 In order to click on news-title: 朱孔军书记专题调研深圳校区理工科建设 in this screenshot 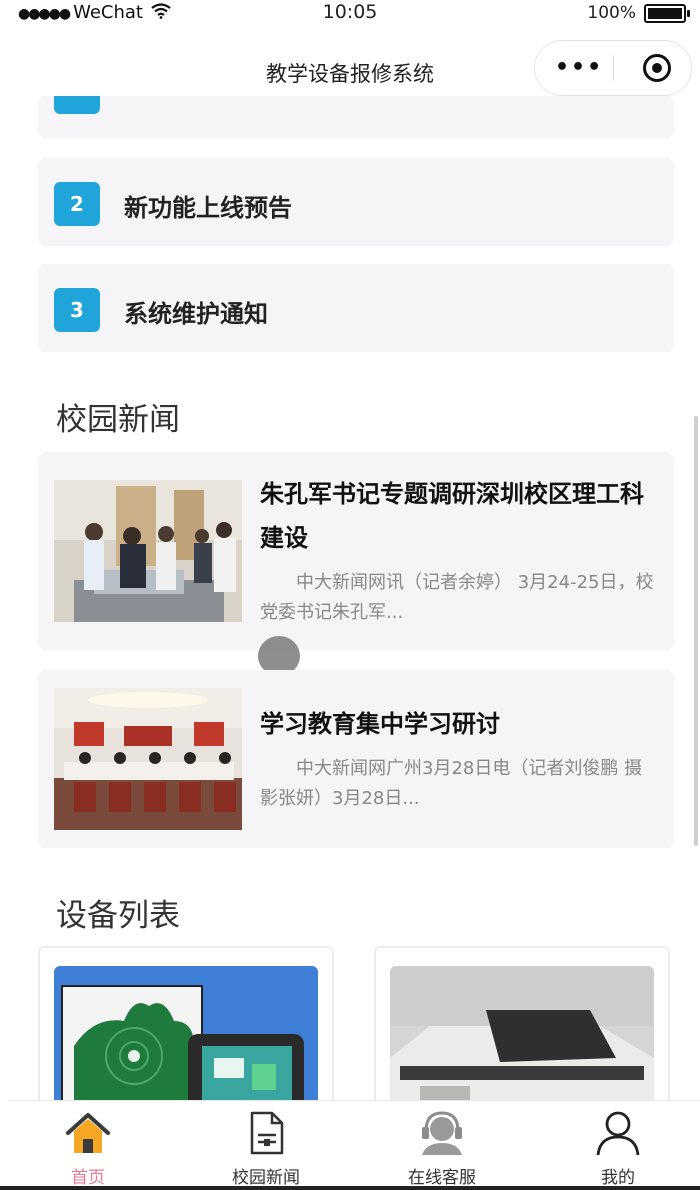, I will do `click(452, 516)`.